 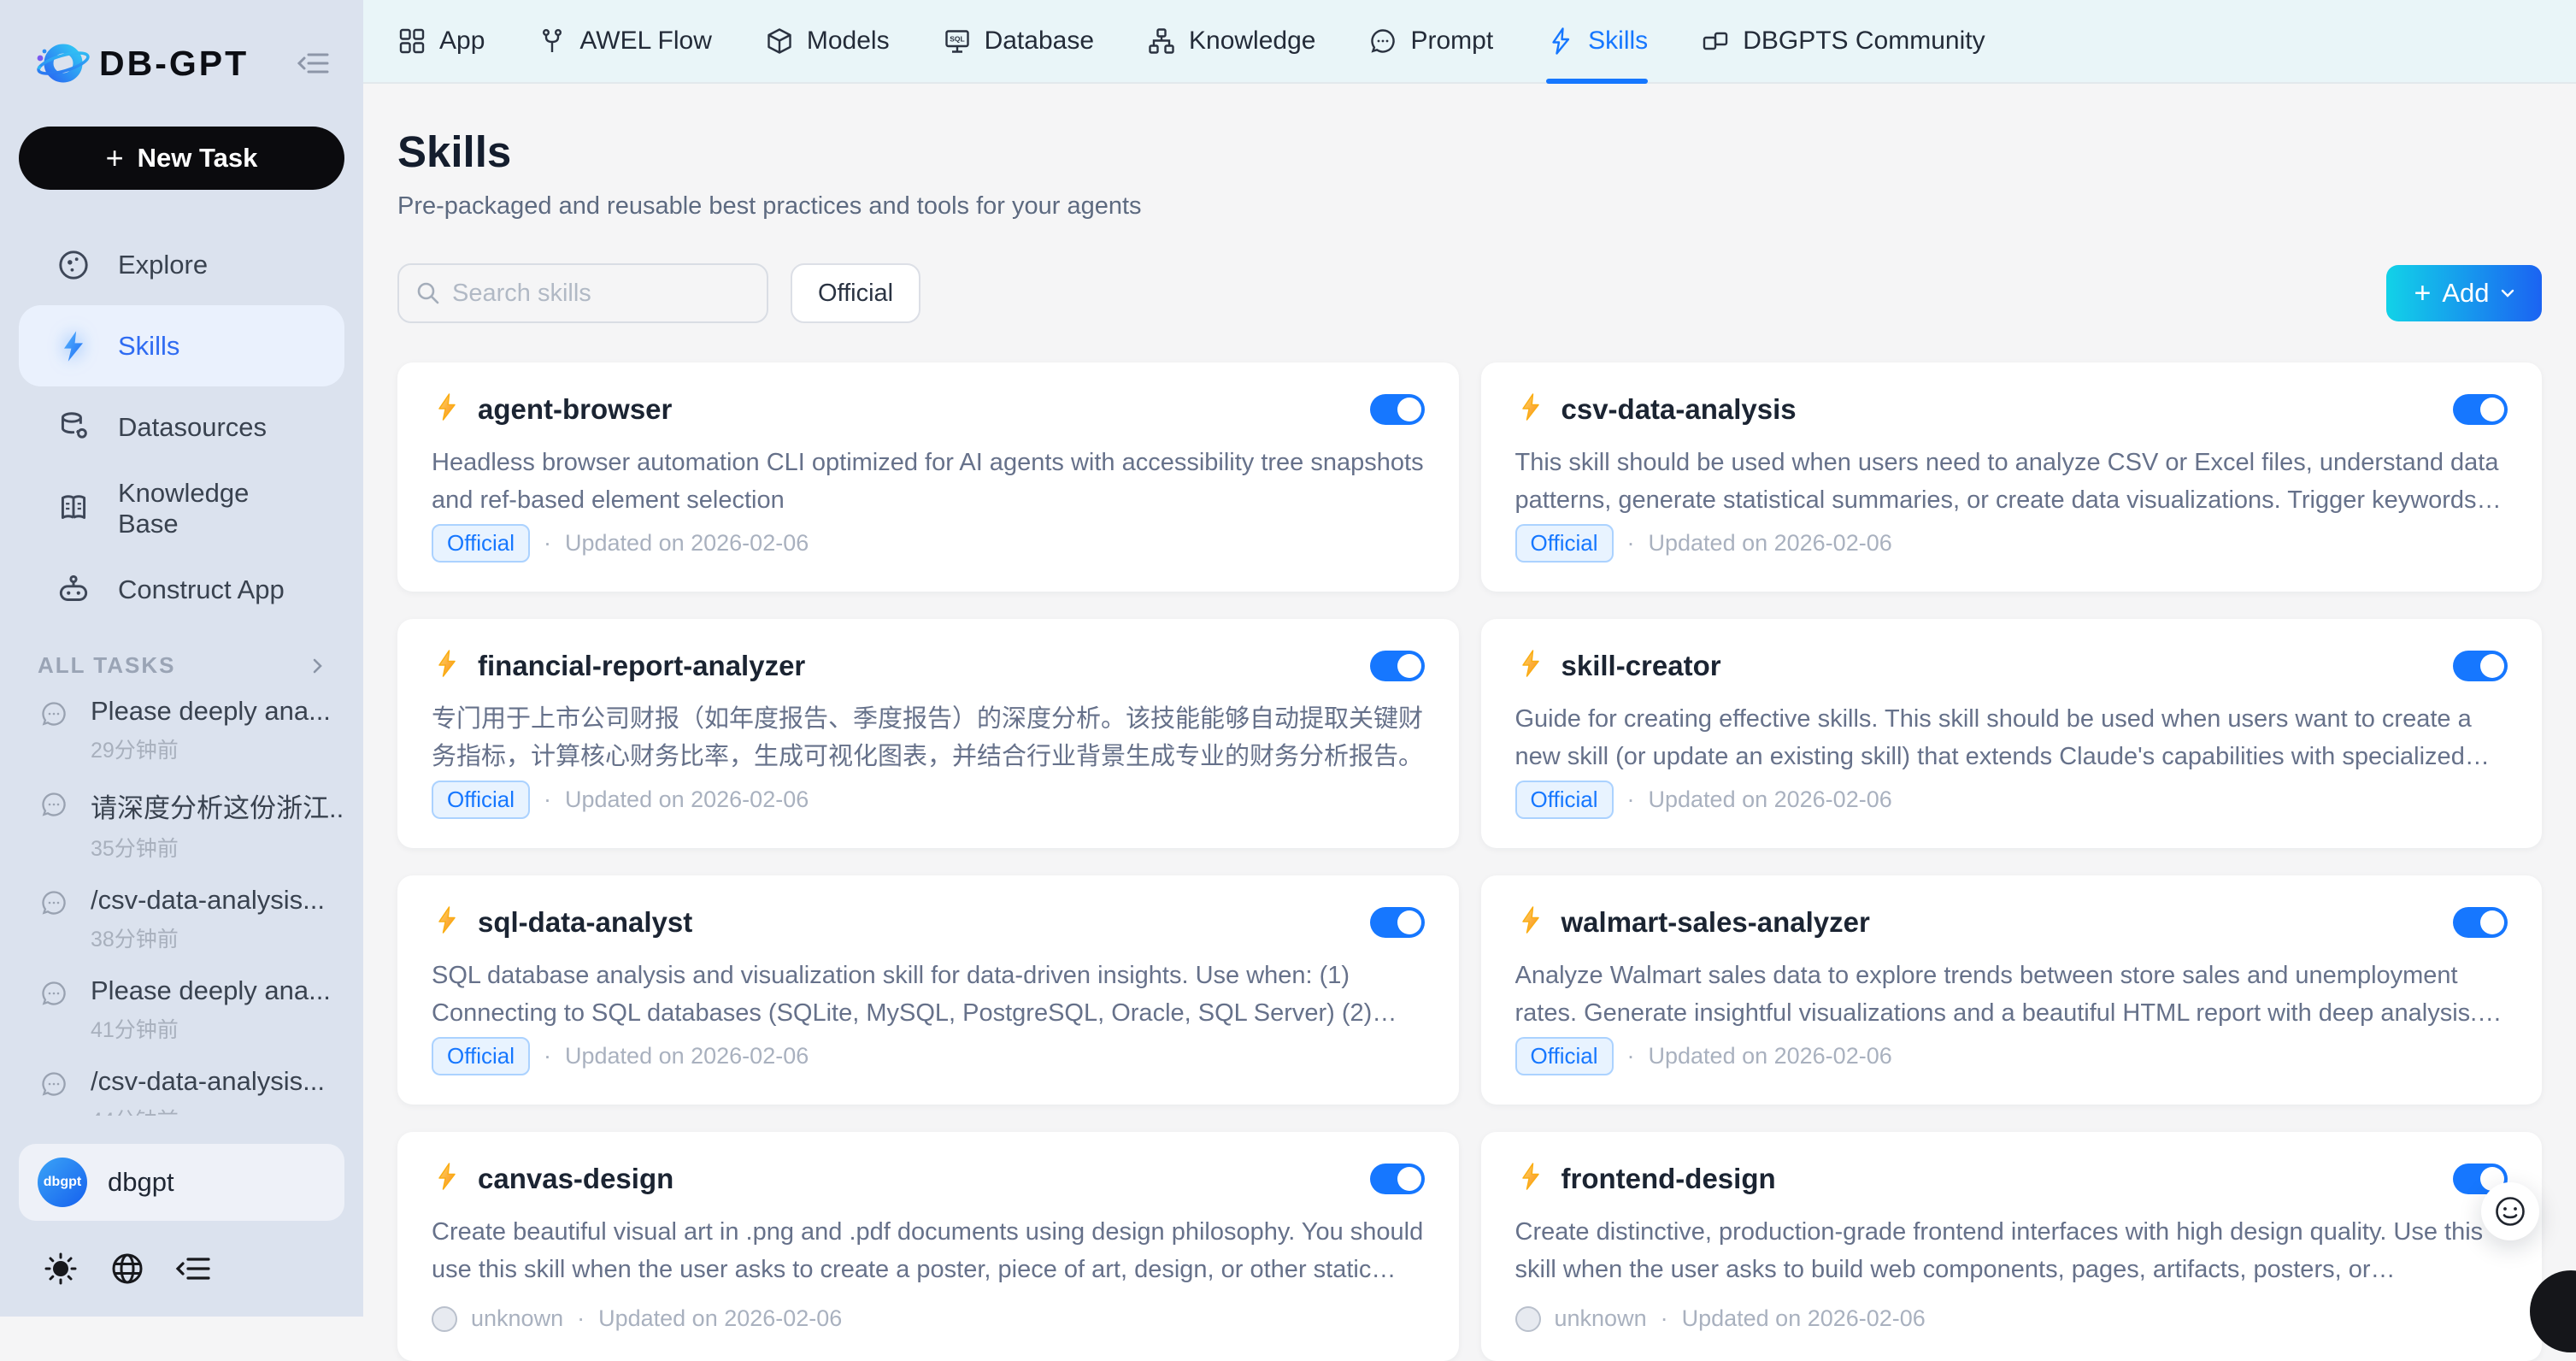 I want to click on plus-icon: +, so click(x=115, y=159).